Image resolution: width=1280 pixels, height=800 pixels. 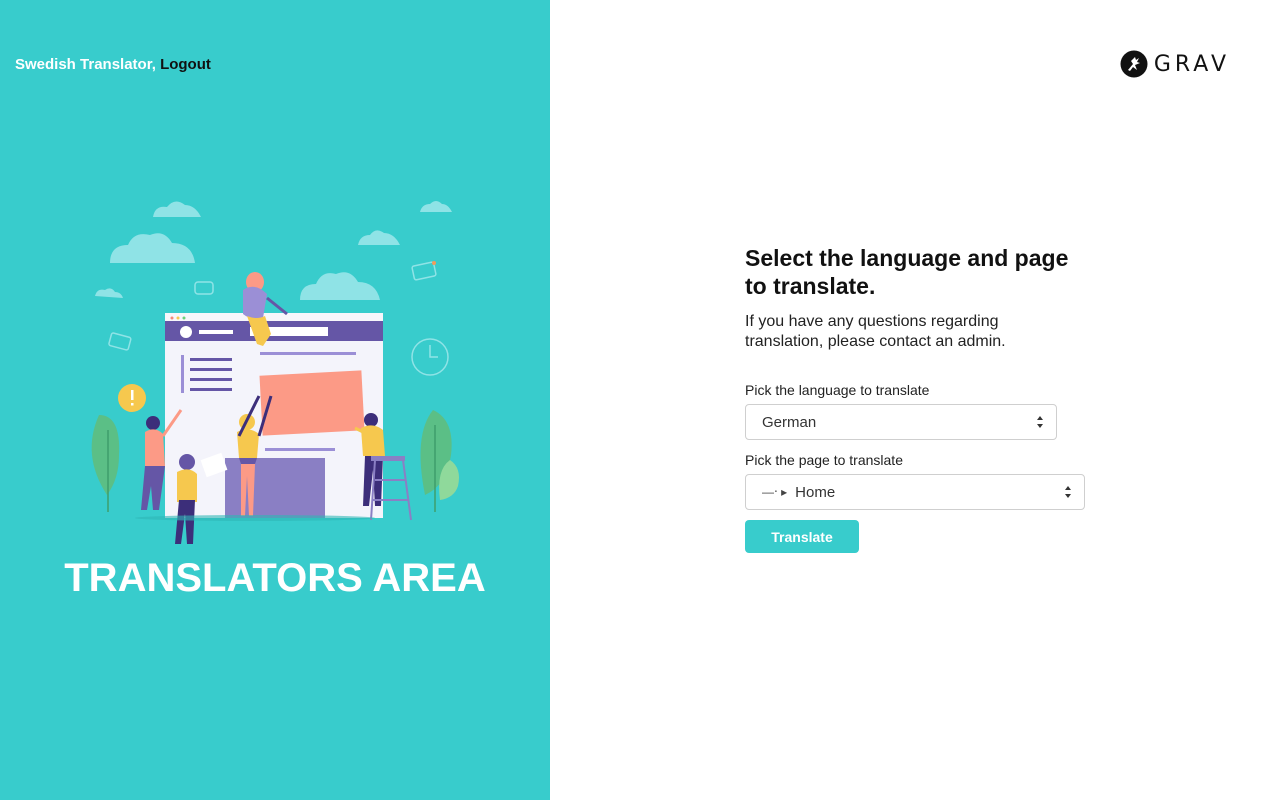 I want to click on translators-area-title: TRANSLATORS AREA, so click(x=275, y=578).